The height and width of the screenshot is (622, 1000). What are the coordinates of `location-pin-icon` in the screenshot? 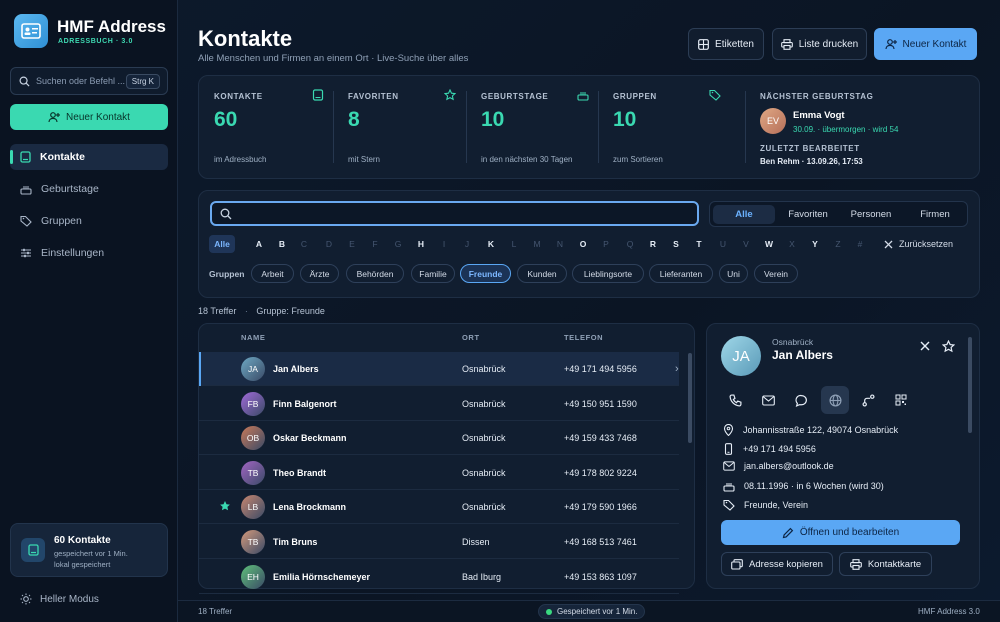 It's located at (728, 430).